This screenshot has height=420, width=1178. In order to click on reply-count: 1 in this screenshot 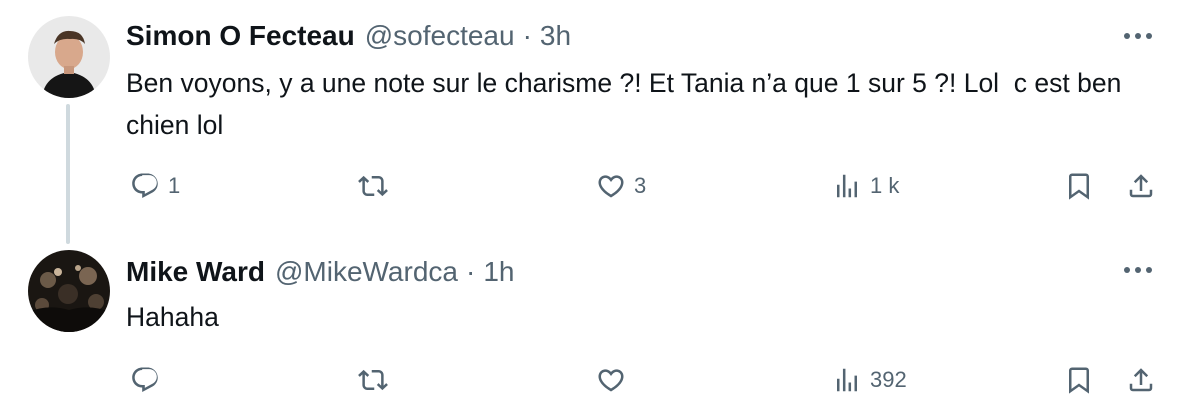, I will do `click(174, 185)`.